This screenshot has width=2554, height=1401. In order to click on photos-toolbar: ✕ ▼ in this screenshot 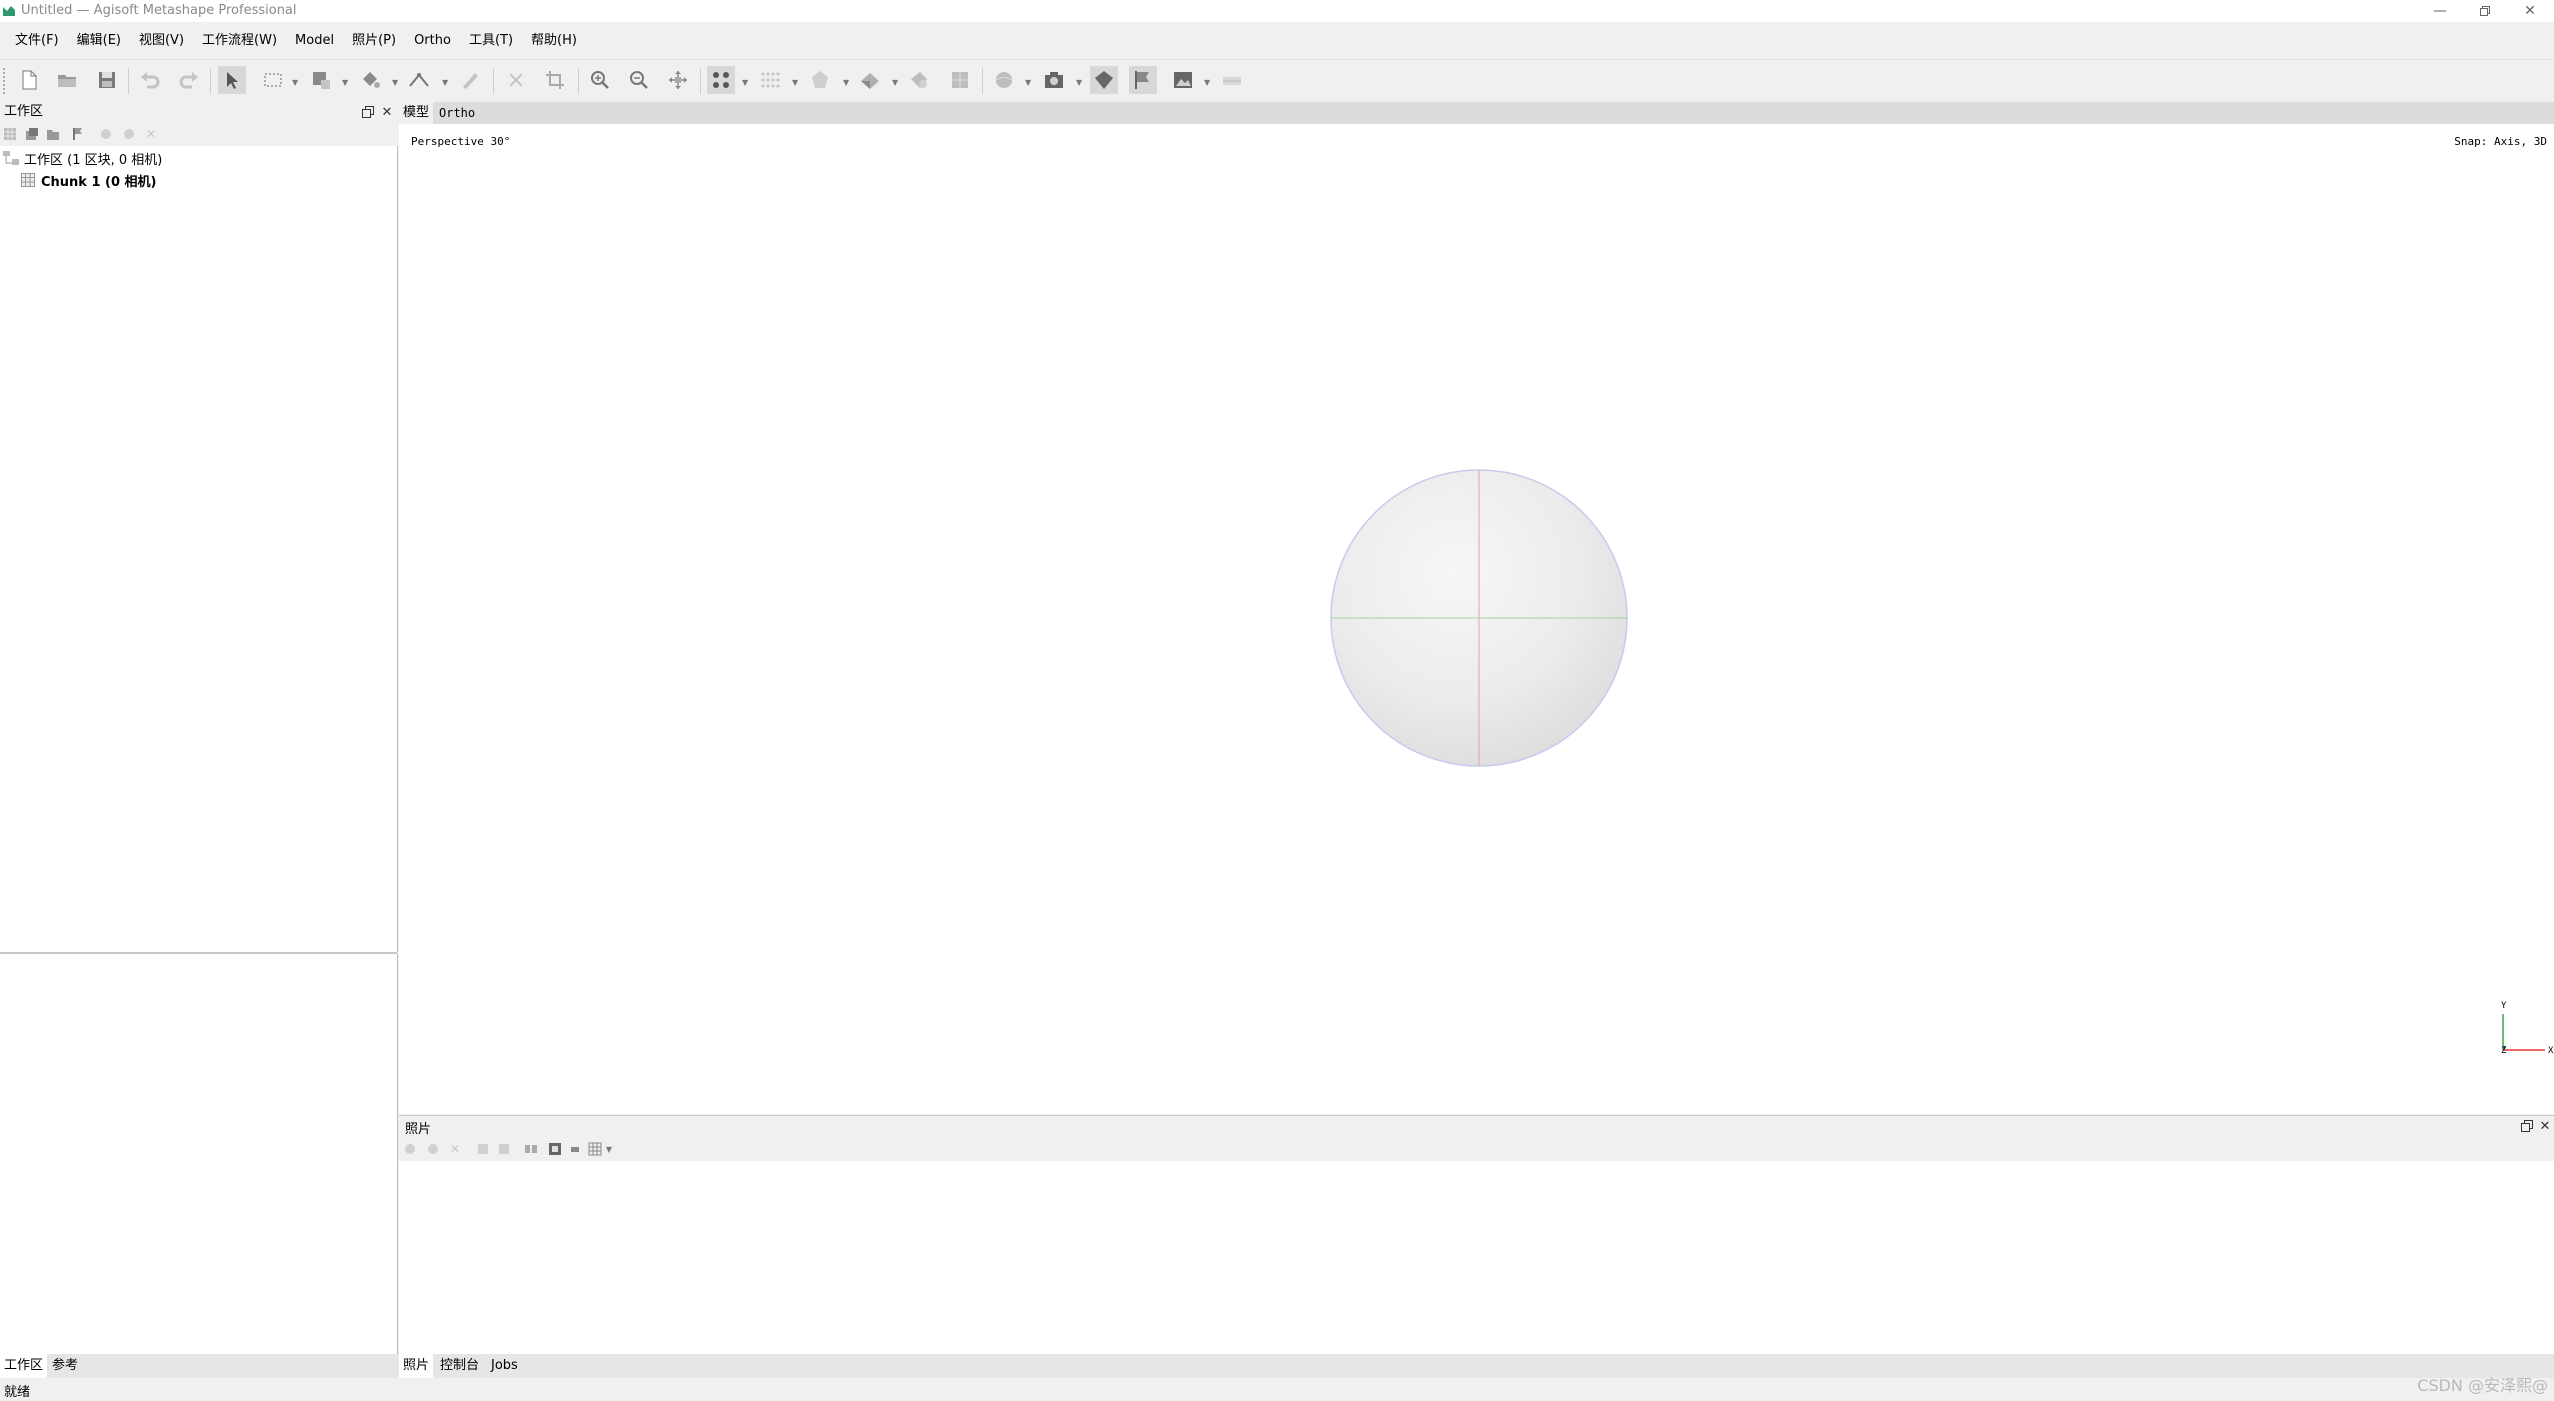, I will do `click(1476, 1149)`.